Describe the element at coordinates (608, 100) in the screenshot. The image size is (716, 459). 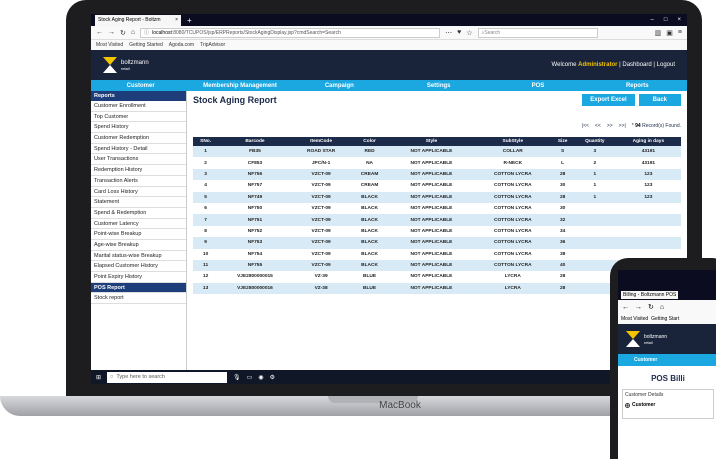
I see `export-excel-button: Export Excel` at that location.